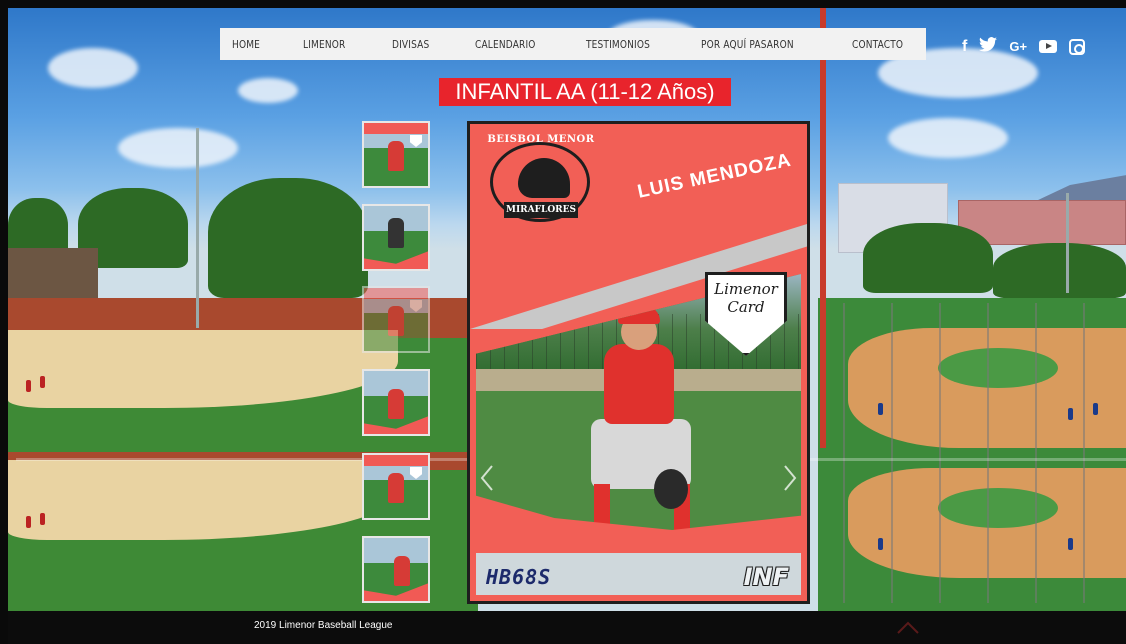 The image size is (1126, 644). Describe the element at coordinates (567, 627) in the screenshot. I see `footer: 2019 Limenor Baseball League` at that location.